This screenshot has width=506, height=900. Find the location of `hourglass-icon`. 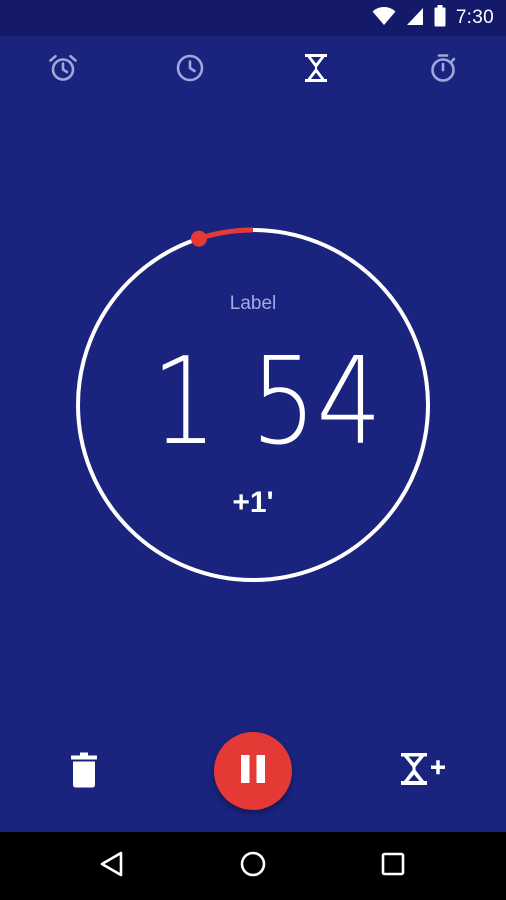

hourglass-icon is located at coordinates (316, 70).